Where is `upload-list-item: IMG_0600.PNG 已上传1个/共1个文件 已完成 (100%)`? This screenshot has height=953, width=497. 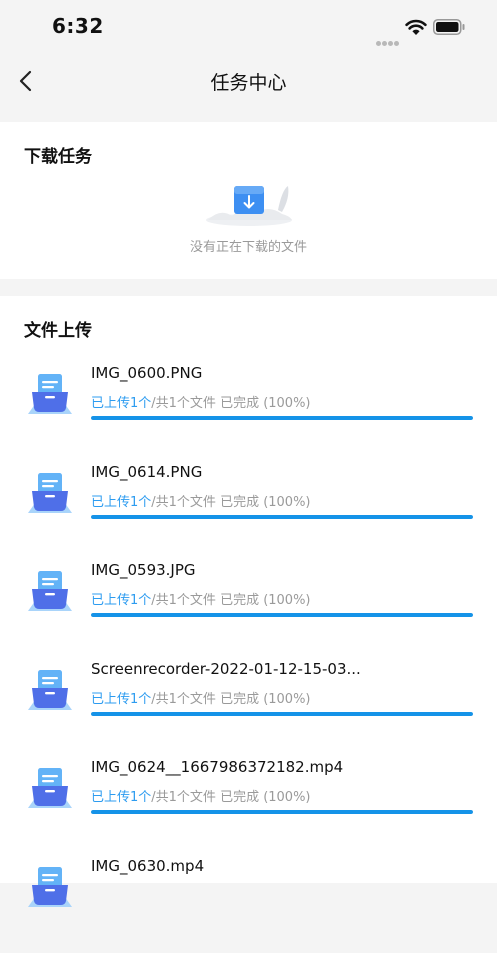 upload-list-item: IMG_0600.PNG 已上传1个/共1个文件 已完成 (100%) is located at coordinates (248, 411).